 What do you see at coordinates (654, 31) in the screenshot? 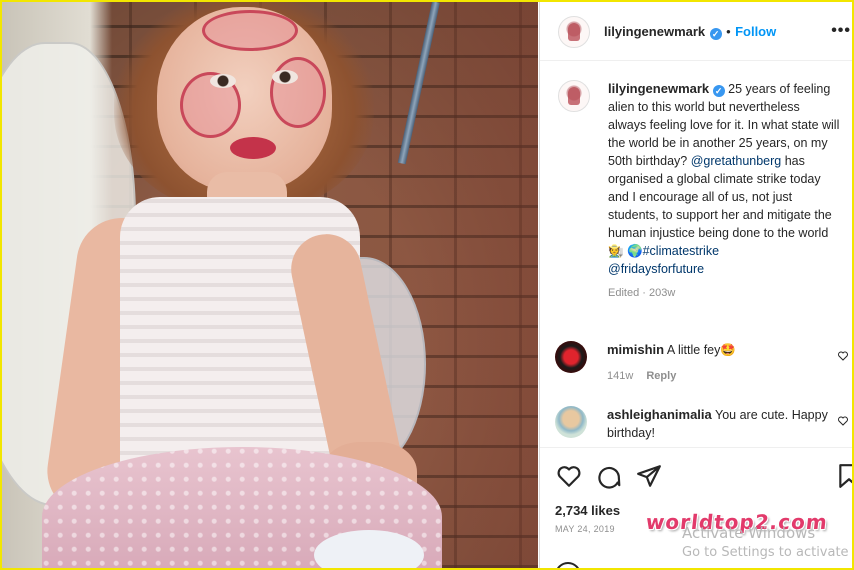
I see `author-username: lilyingenewmark` at bounding box center [654, 31].